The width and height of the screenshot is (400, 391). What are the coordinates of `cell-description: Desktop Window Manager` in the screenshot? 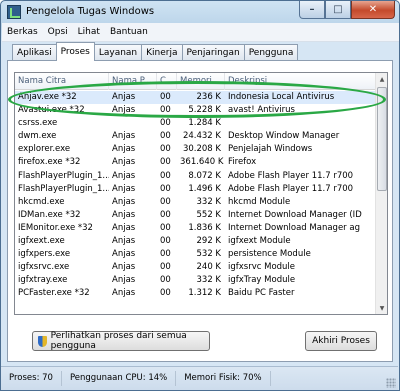 It's located at (284, 136).